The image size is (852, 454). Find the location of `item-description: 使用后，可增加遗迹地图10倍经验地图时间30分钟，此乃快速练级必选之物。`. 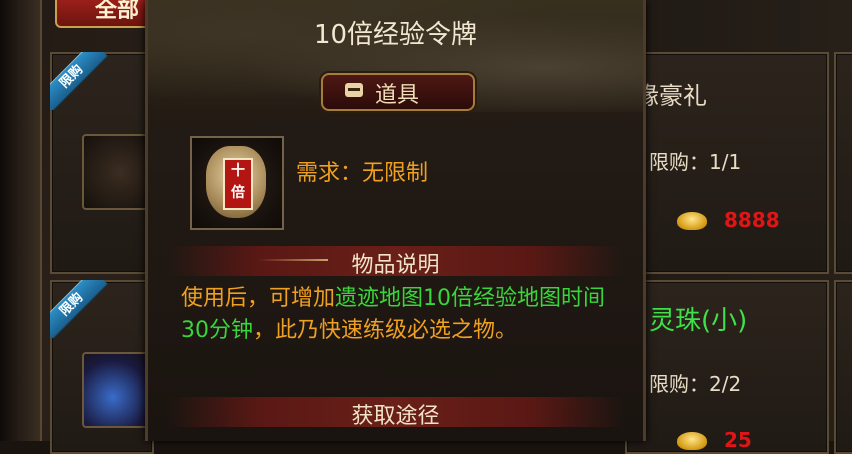

item-description: 使用后，可增加遗迹地图10倍经验地图时间30分钟，此乃快速练级必选之物。 is located at coordinates (396, 315).